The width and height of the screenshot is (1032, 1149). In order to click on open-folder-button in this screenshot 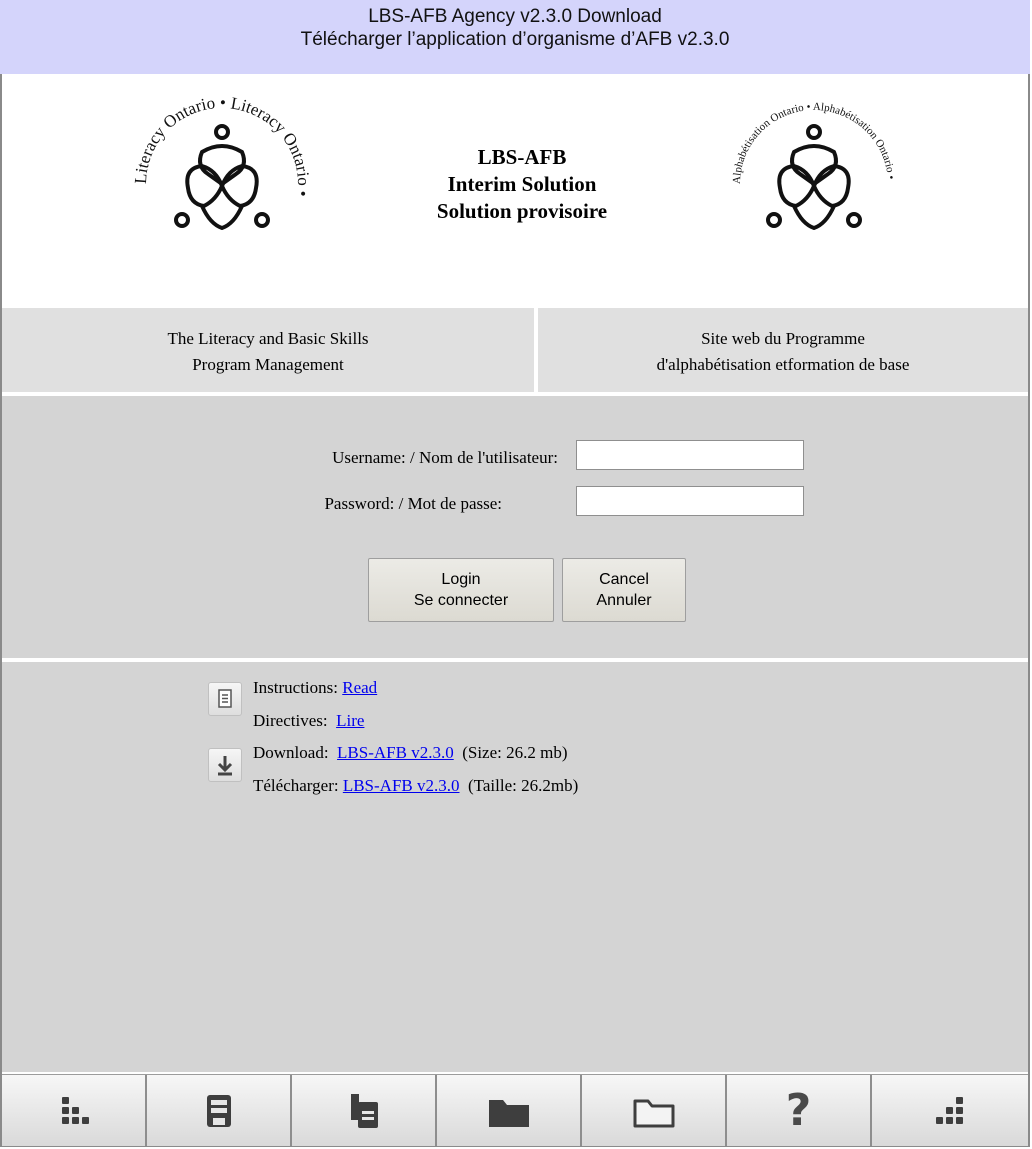, I will do `click(509, 1110)`.